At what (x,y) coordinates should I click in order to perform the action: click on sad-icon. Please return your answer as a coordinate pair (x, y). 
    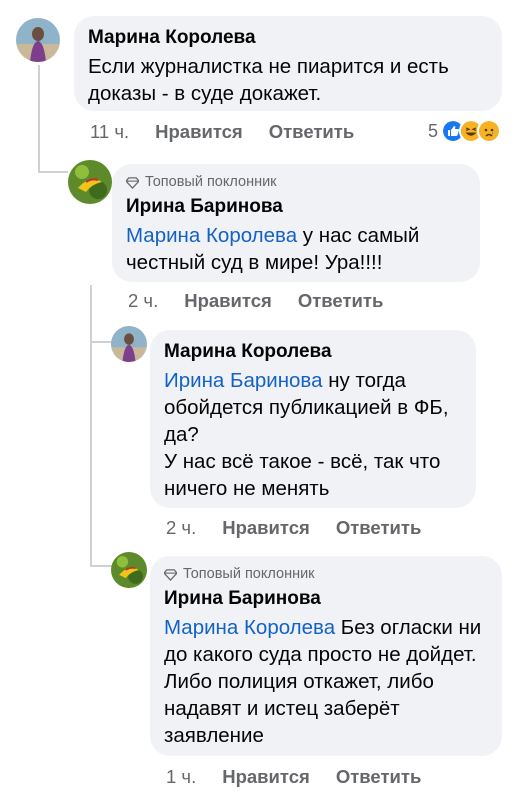
    Looking at the image, I should click on (489, 131).